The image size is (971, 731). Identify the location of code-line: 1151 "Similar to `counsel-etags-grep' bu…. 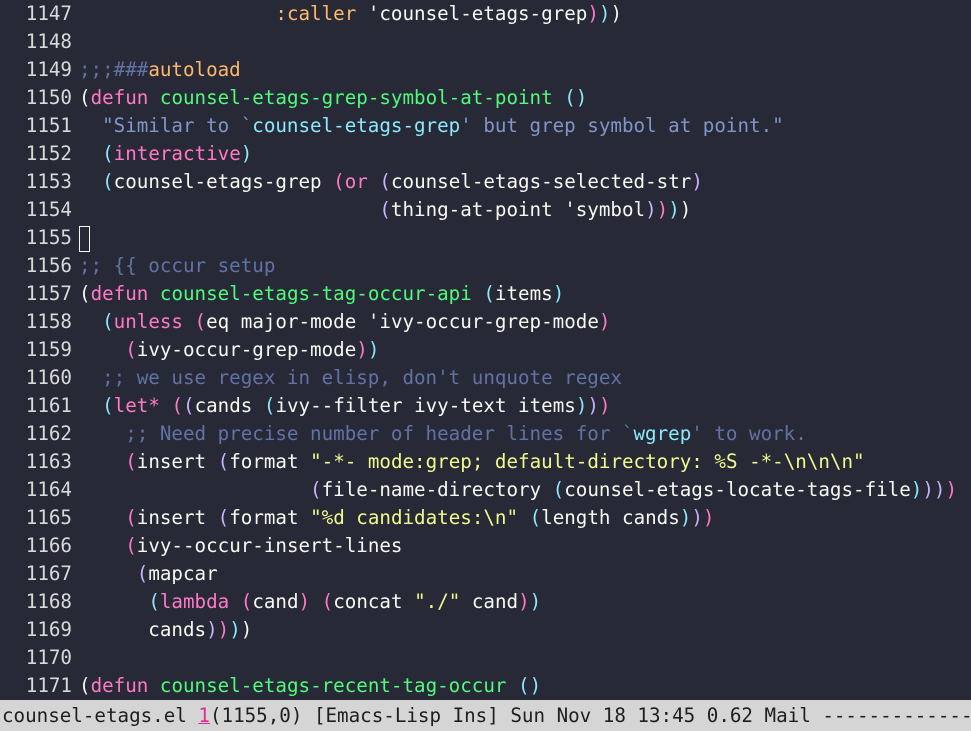
(392, 126).